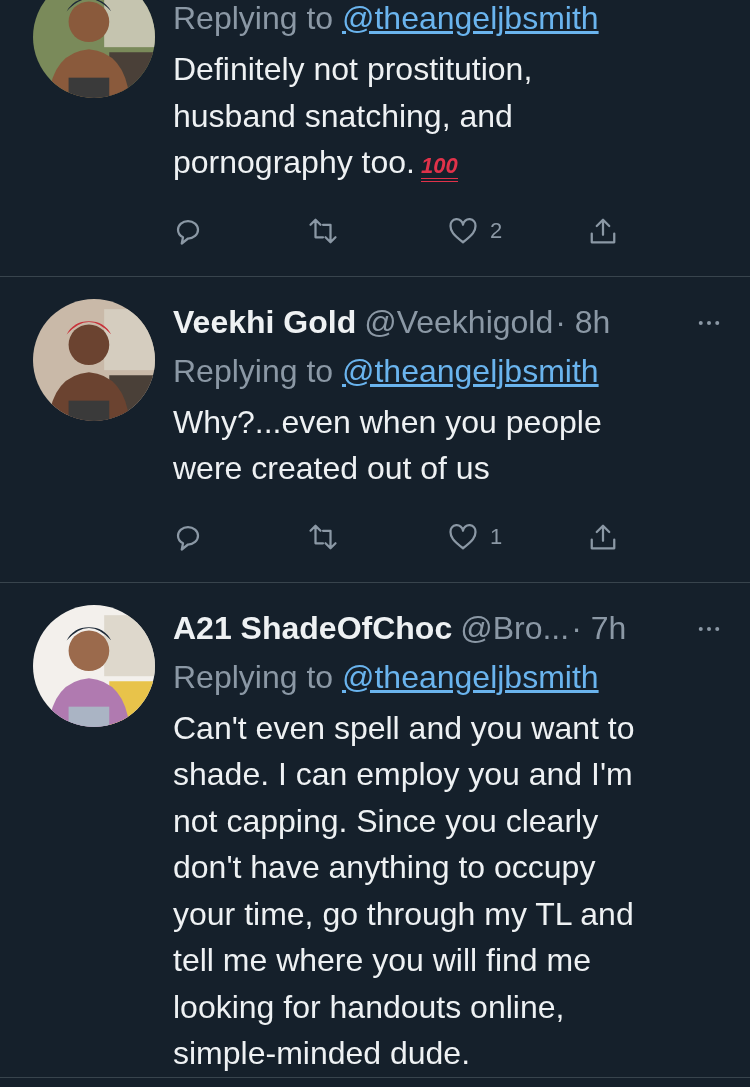  I want to click on tweet-time: · 7h, so click(599, 628).